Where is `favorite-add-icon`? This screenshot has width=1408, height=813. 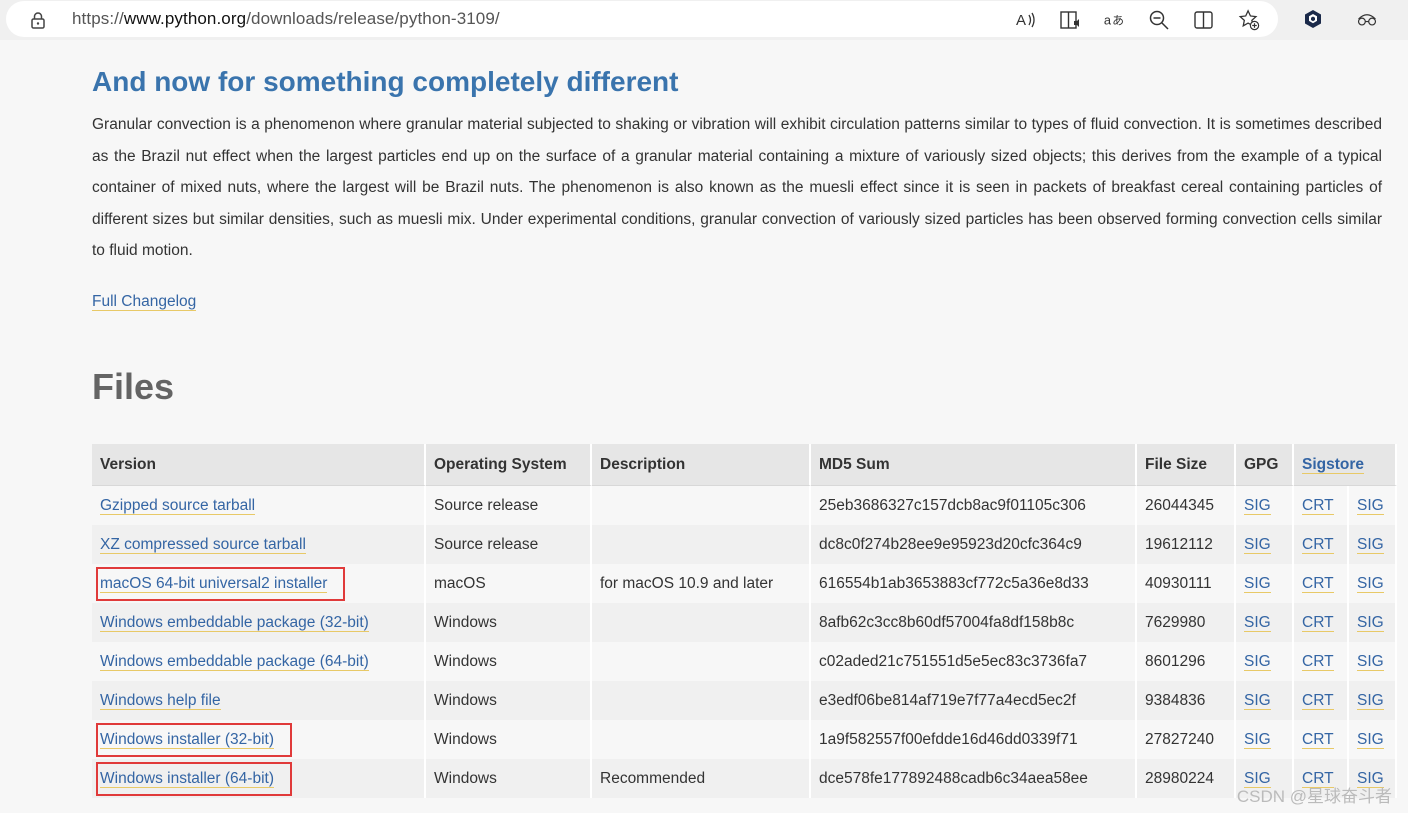 favorite-add-icon is located at coordinates (1249, 20).